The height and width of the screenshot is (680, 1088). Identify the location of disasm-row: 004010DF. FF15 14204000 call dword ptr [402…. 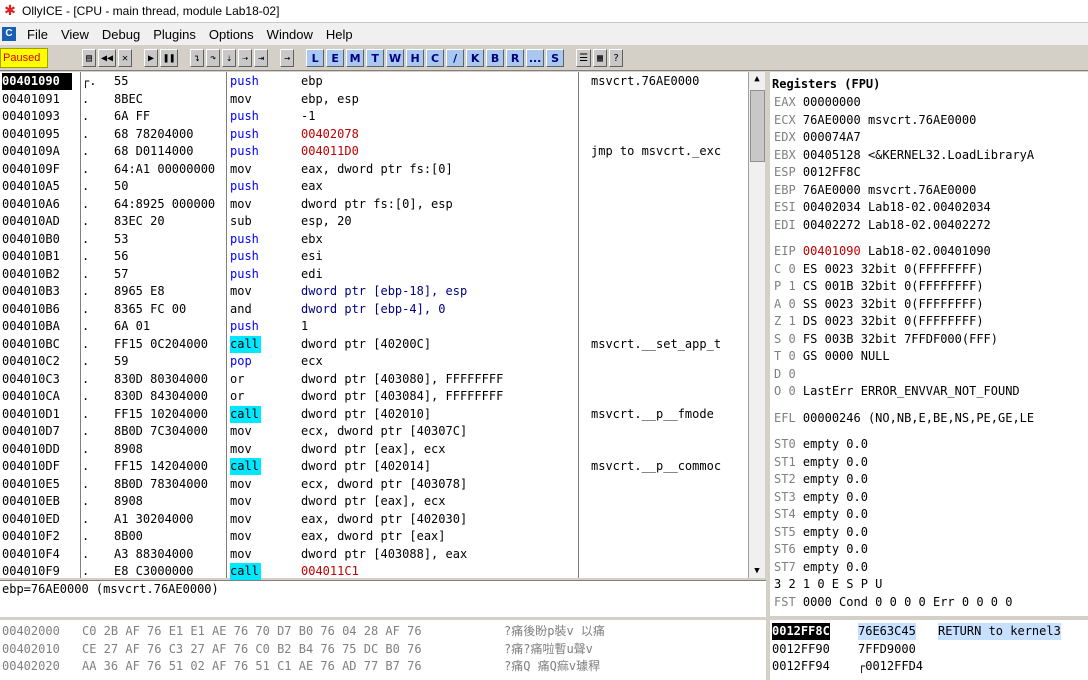
(374, 466).